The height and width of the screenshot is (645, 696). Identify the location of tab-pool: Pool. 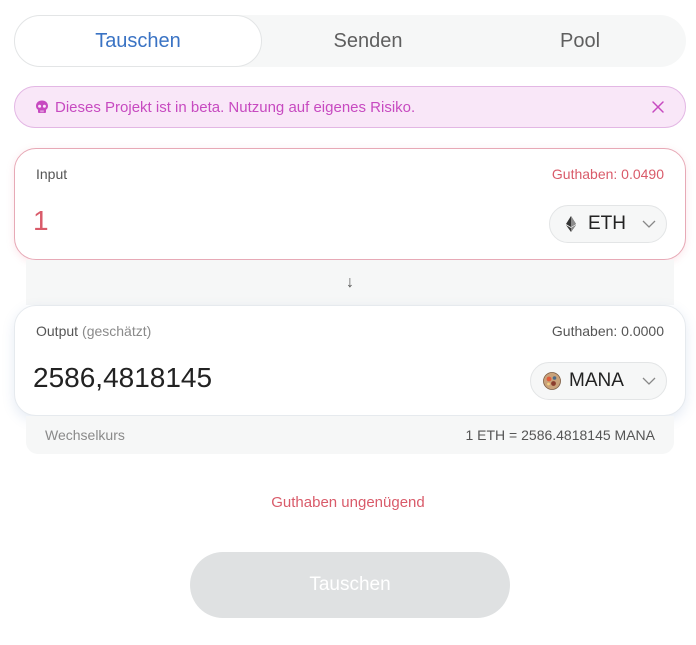
(580, 41).